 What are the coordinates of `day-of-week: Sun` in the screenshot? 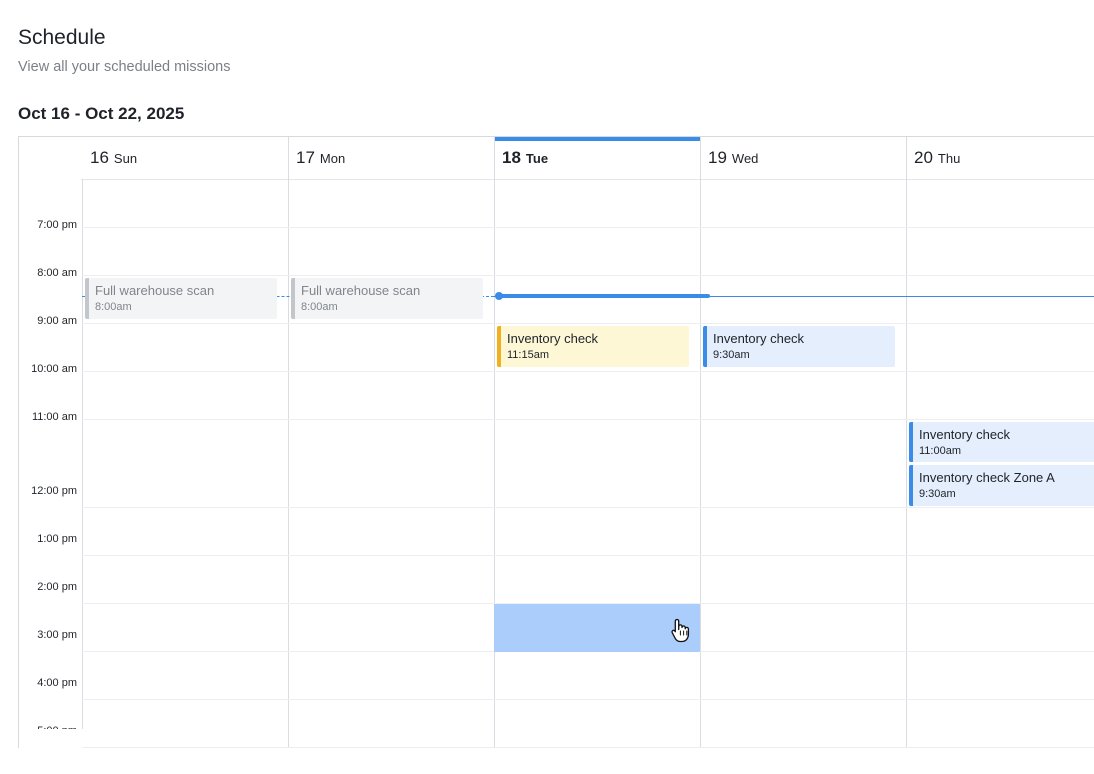 It's located at (125, 158).